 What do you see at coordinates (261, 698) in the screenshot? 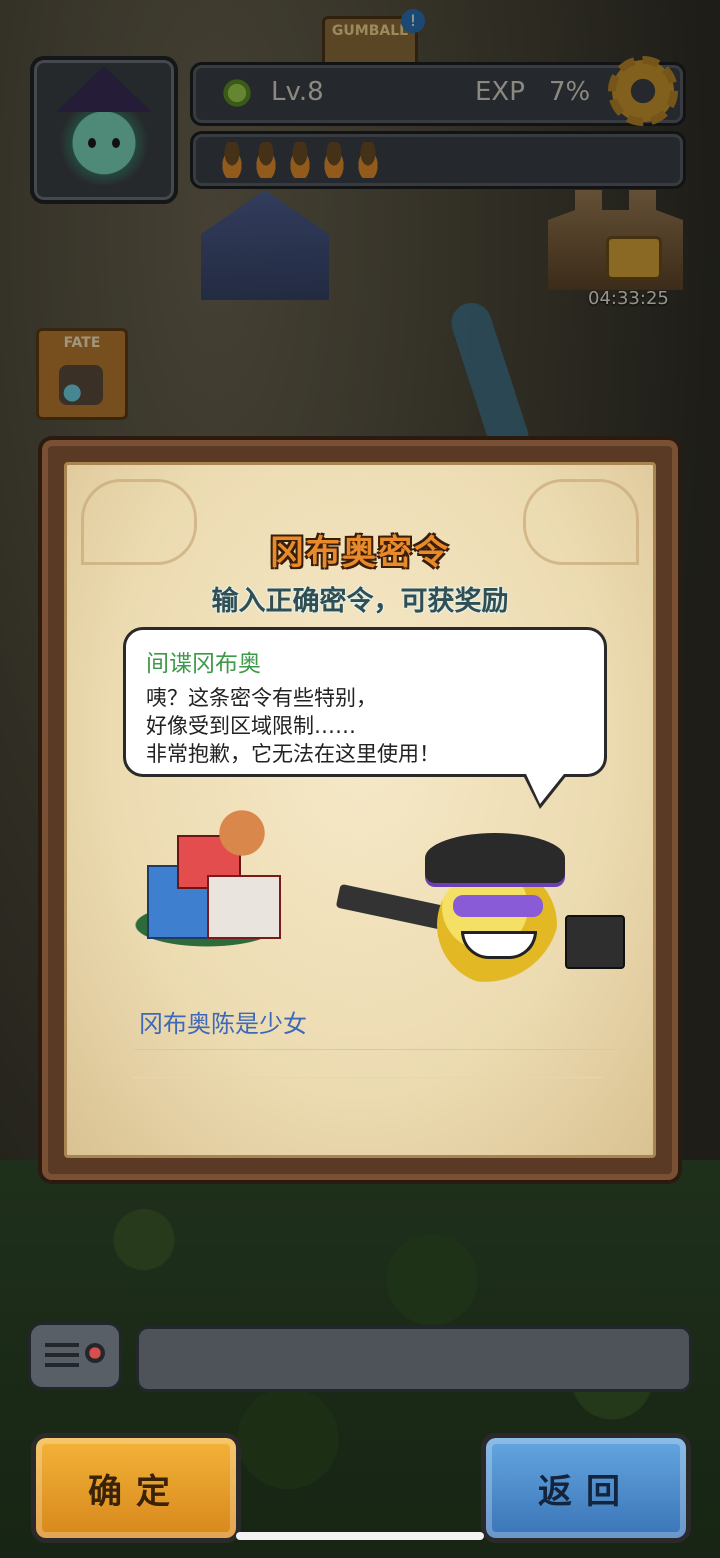
I see `message-line-1: 咦？这条密令有些特别，` at bounding box center [261, 698].